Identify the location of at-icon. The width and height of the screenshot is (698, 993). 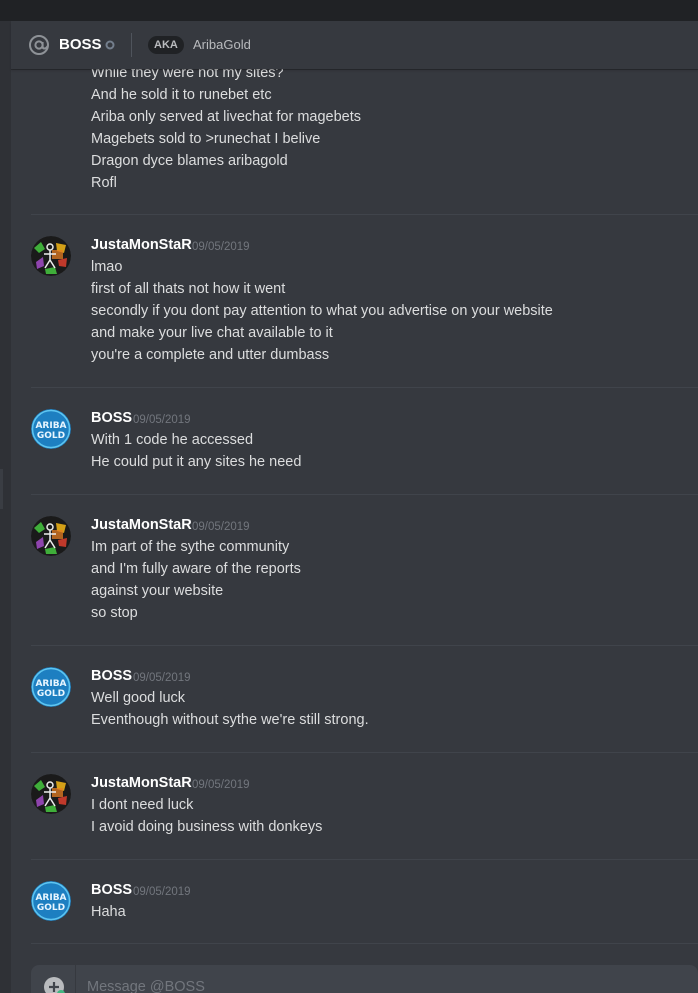
(39, 45).